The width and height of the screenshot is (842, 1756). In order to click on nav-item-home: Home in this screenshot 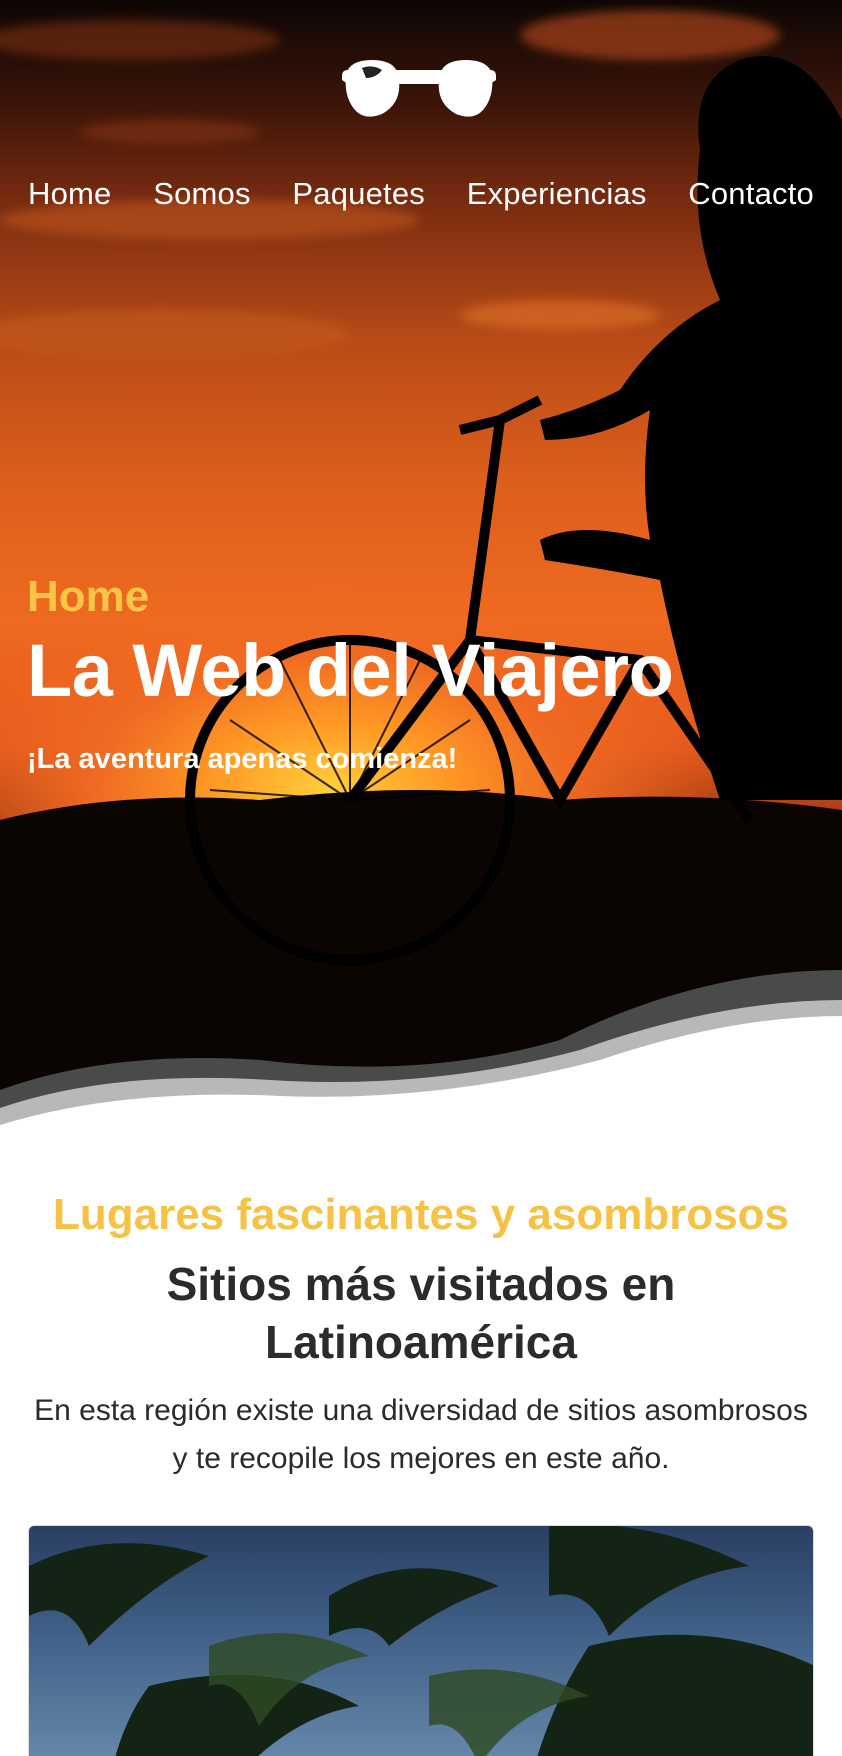, I will do `click(70, 194)`.